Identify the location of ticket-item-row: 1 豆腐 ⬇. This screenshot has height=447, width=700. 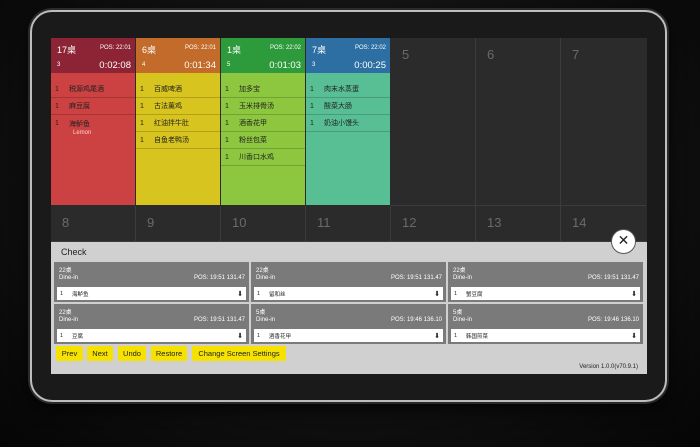
(151, 335).